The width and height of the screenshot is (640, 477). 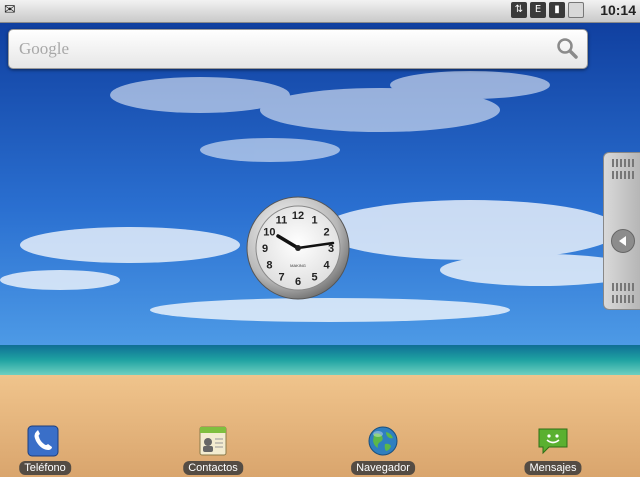 I want to click on clock-numeral: 5, so click(x=314, y=278).